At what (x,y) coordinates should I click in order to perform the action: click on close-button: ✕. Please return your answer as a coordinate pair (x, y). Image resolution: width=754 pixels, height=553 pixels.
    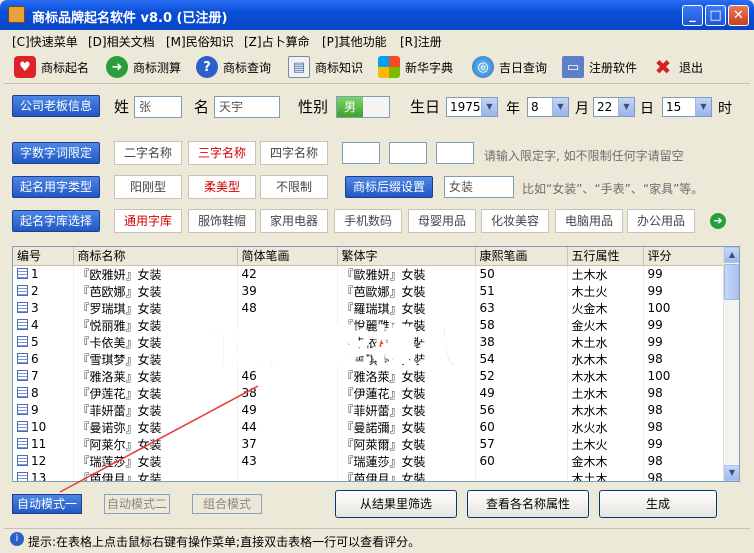
    Looking at the image, I should click on (738, 15).